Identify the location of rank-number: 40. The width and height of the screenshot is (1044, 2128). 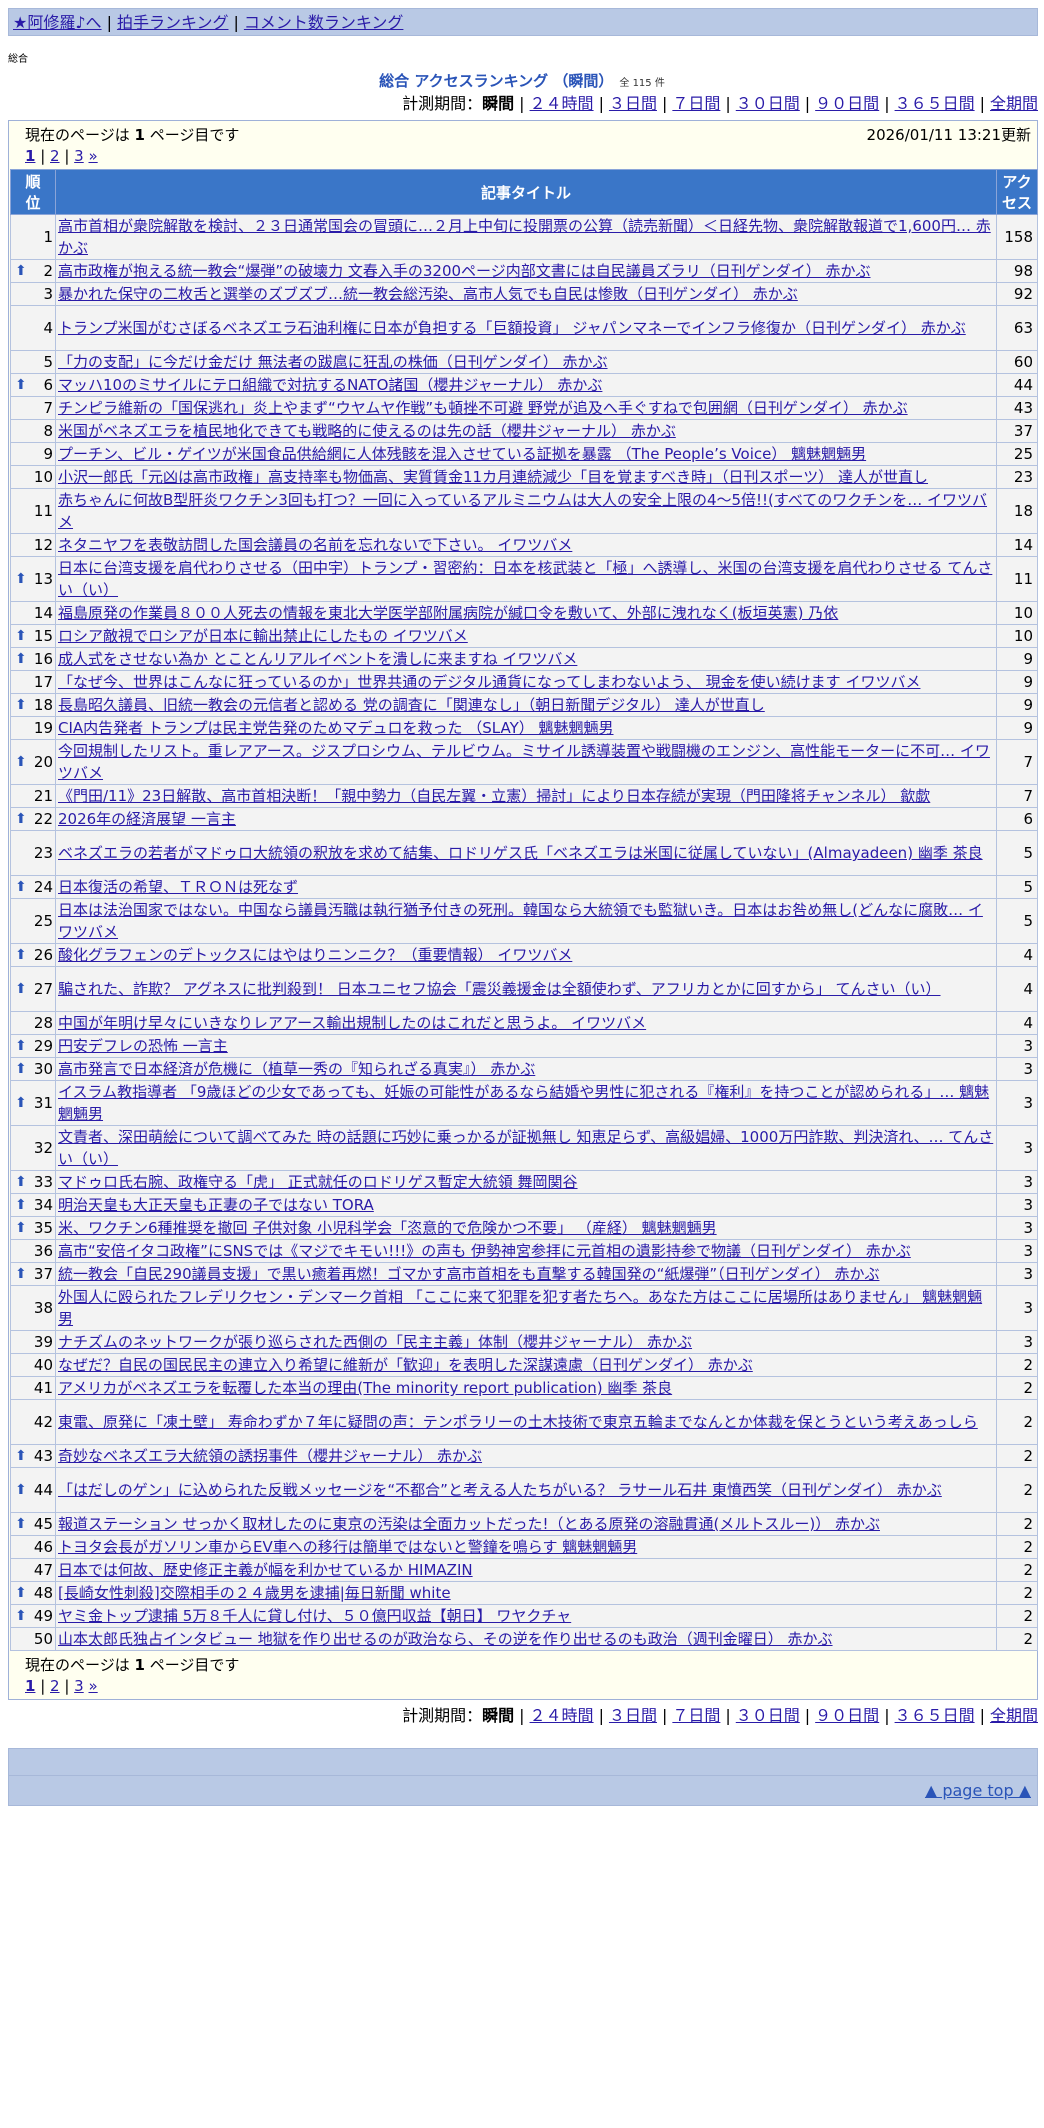
(43, 1365).